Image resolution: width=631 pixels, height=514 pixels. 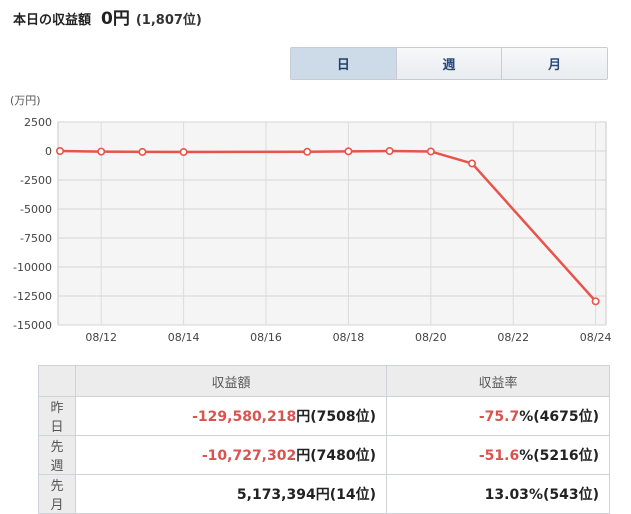 I want to click on amount-value: -10,727,302, so click(x=249, y=456).